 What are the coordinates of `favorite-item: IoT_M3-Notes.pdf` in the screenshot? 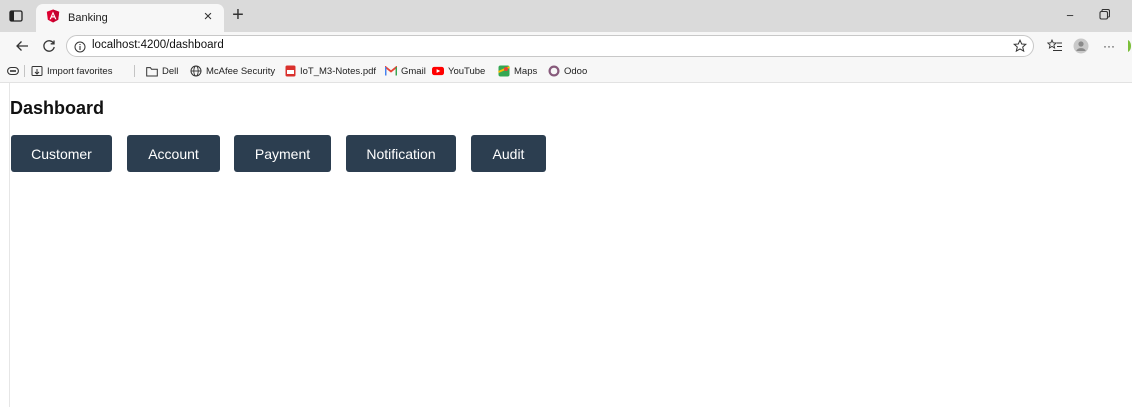 It's located at (330, 71).